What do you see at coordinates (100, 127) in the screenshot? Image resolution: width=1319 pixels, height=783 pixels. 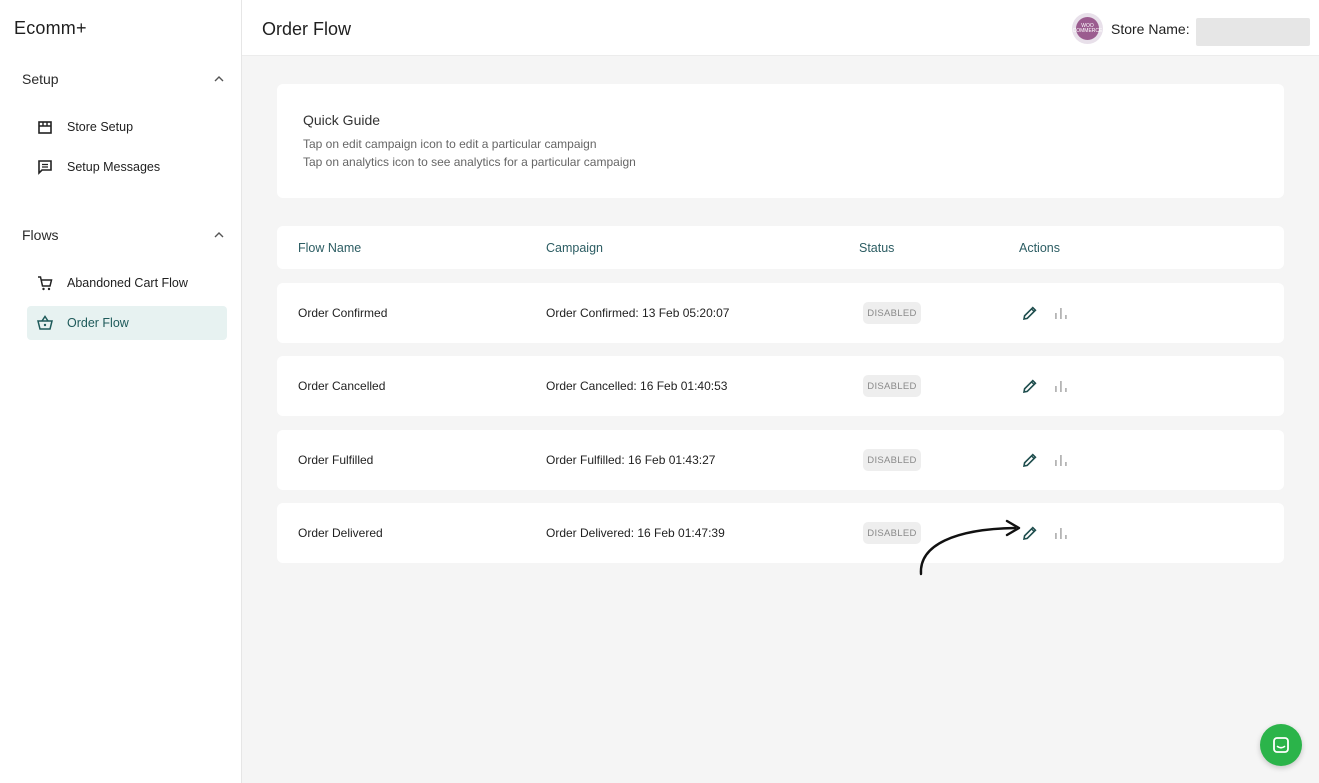 I see `sidebar-item-label: Store Setup` at bounding box center [100, 127].